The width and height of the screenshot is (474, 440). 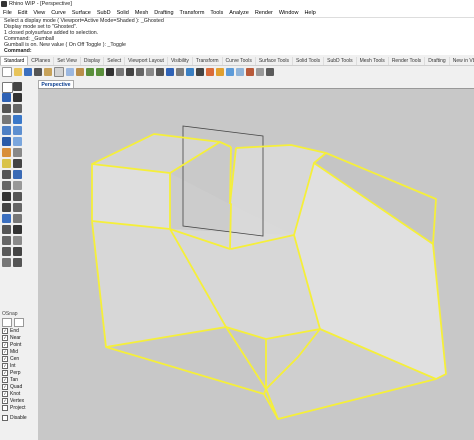 What do you see at coordinates (7, 87) in the screenshot?
I see `select-arrow-icon` at bounding box center [7, 87].